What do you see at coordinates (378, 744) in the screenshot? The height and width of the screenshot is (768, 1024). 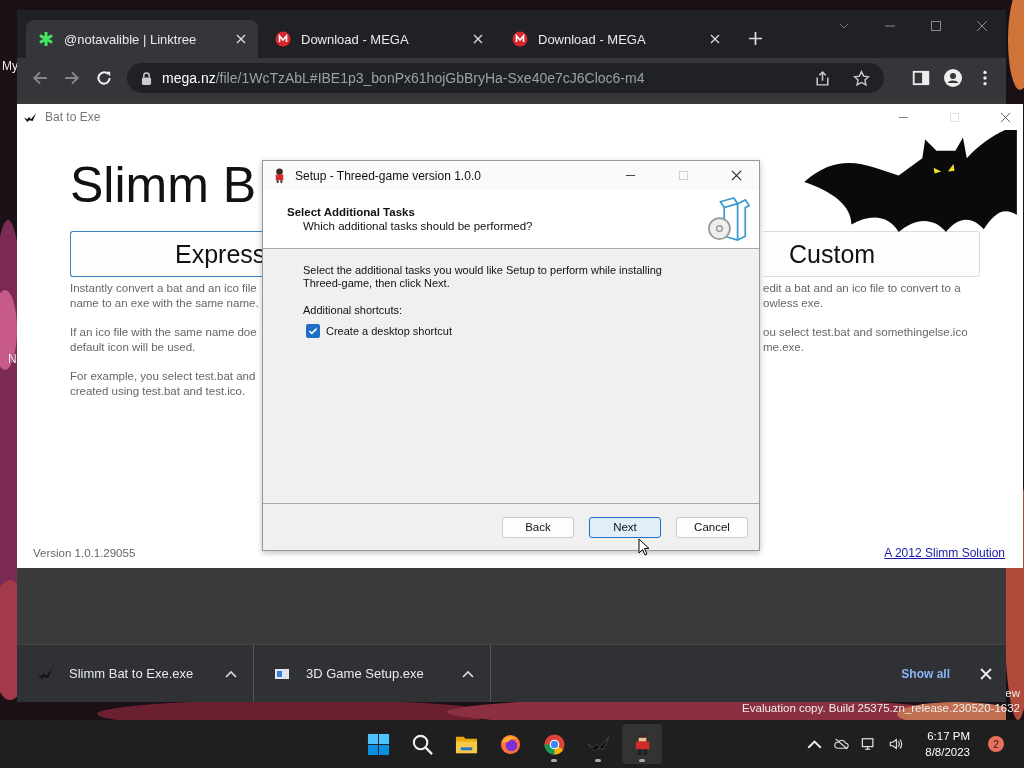 I see `windows-logo-icon` at bounding box center [378, 744].